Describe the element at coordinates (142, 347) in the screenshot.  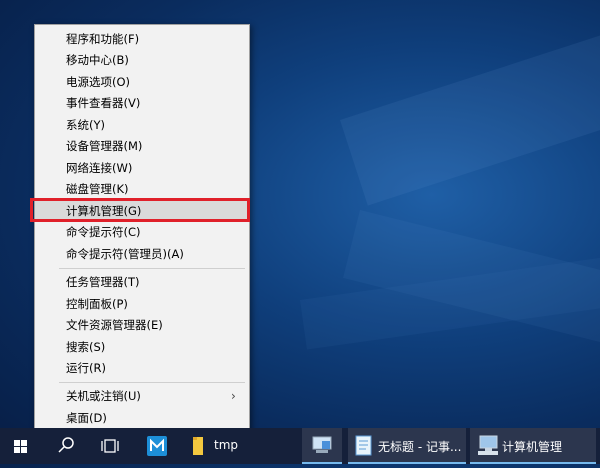
I see `menu-item-search: 搜索(S)` at that location.